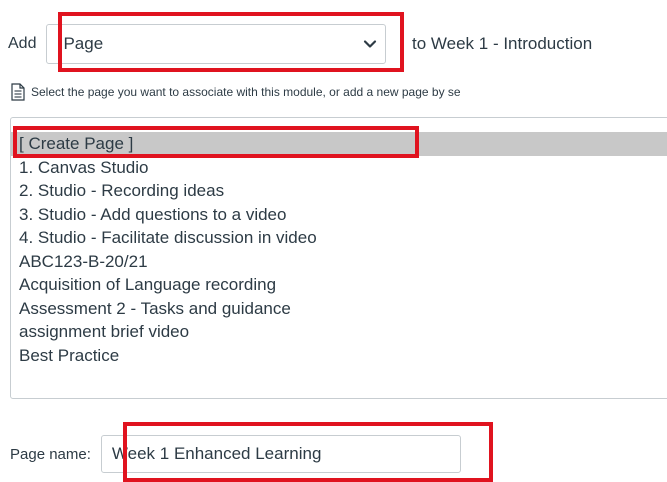 This screenshot has width=667, height=482. Describe the element at coordinates (18, 92) in the screenshot. I see `document-icon` at that location.